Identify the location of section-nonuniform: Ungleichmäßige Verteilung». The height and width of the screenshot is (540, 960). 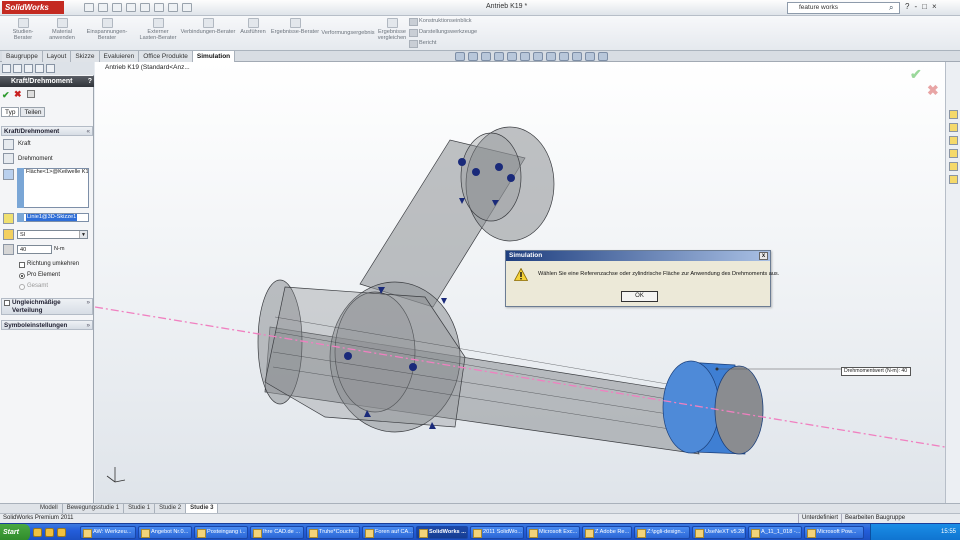
(47, 306).